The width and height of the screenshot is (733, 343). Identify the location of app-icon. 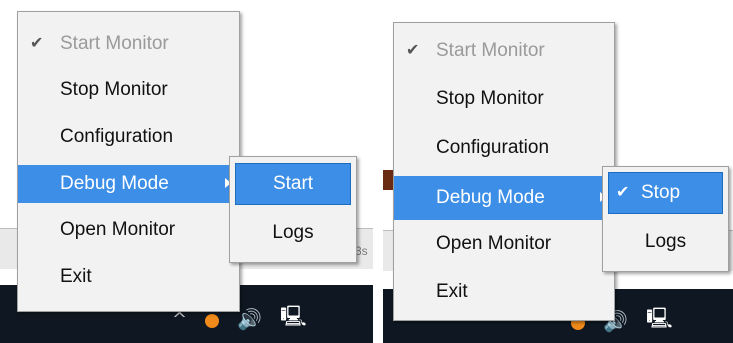
(212, 321).